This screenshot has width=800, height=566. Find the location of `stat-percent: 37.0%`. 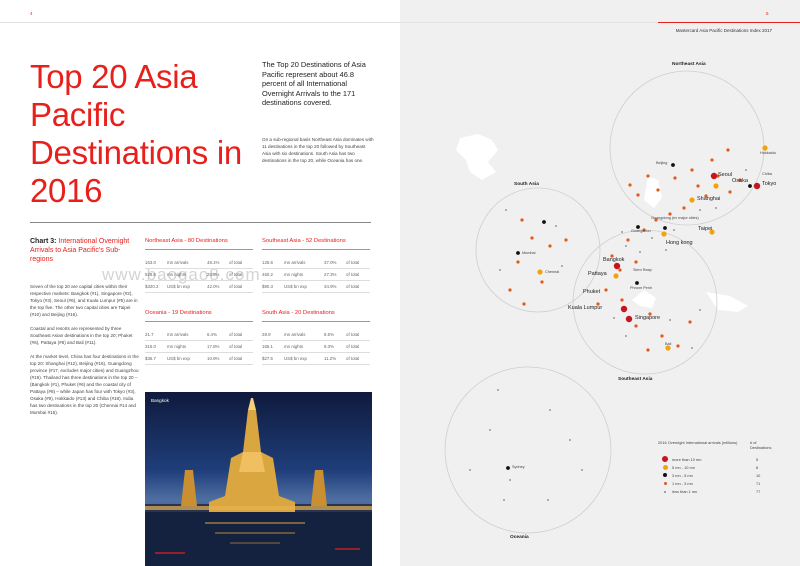

stat-percent: 37.0% is located at coordinates (330, 262).